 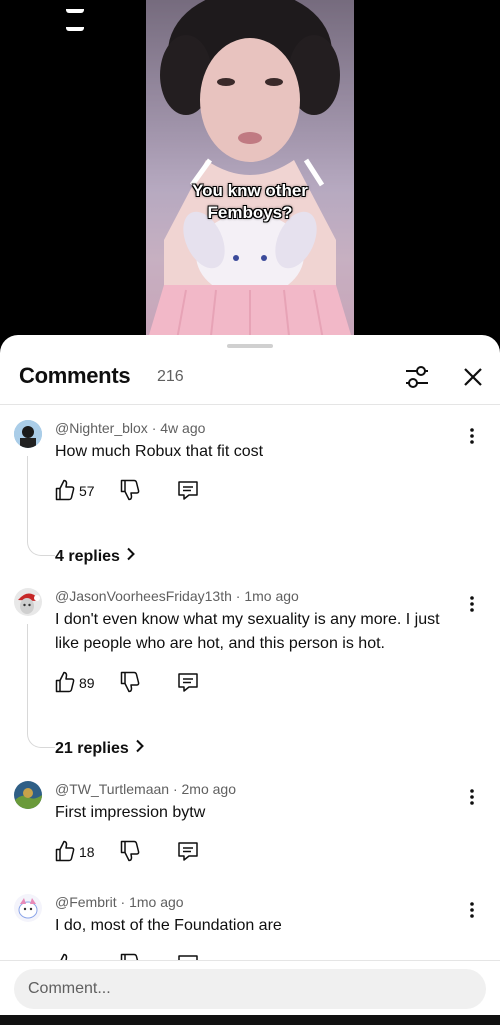 I want to click on video-thumbnail, so click(x=250, y=172).